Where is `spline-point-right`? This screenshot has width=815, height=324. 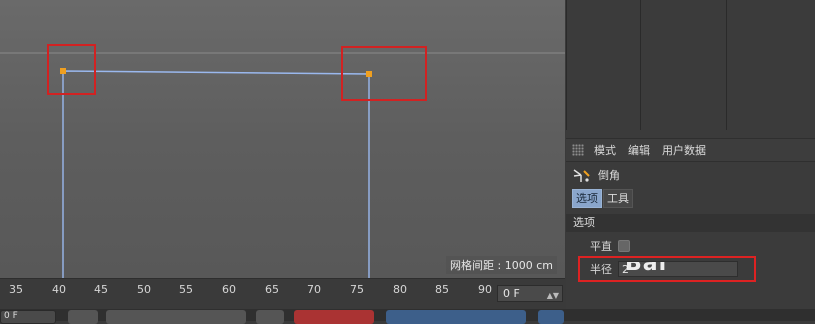
spline-point-right is located at coordinates (369, 74).